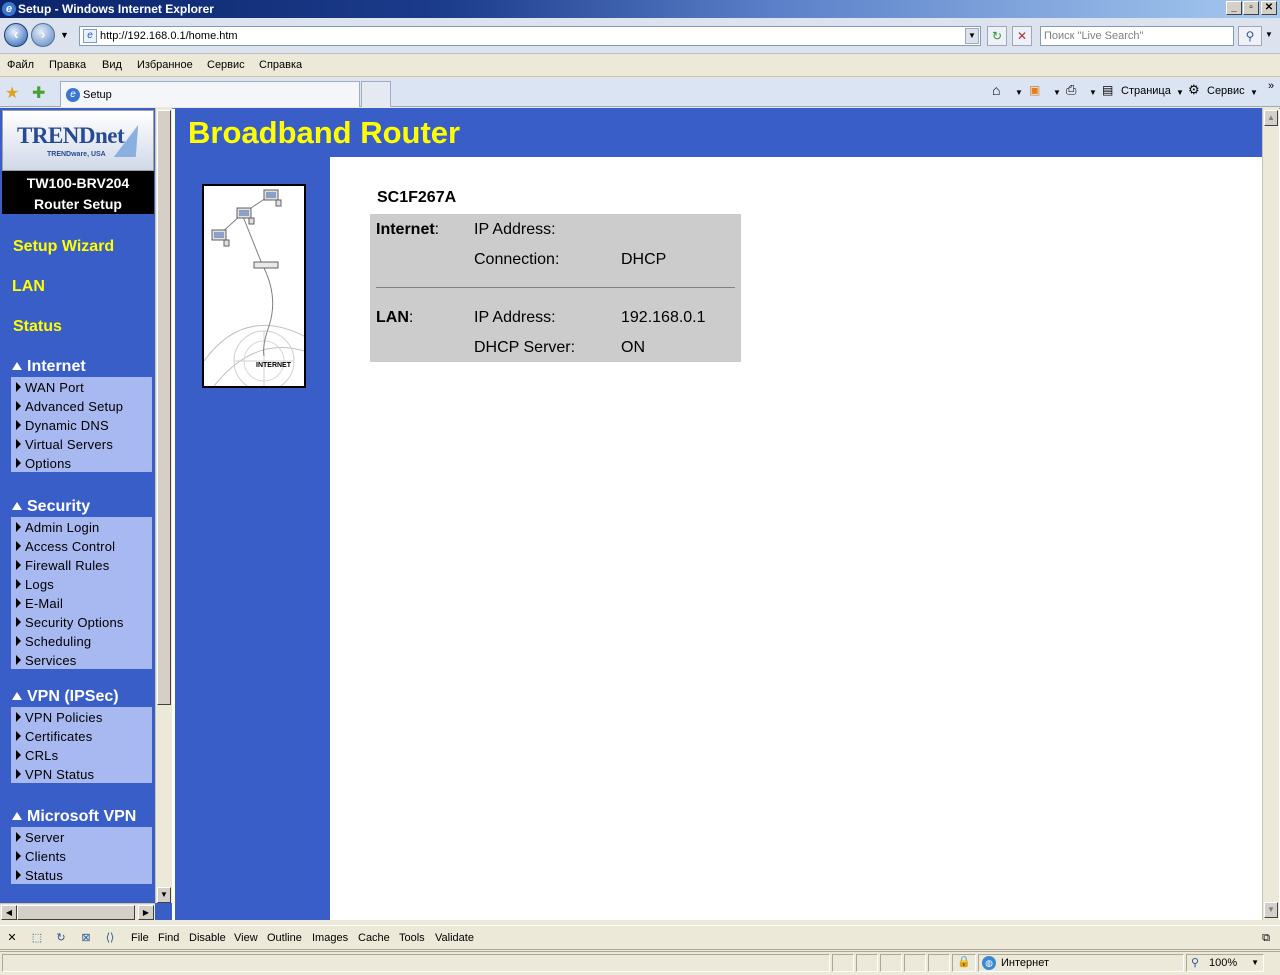 This screenshot has width=1280, height=975. I want to click on zoom-control: ⚲ 100% ▼, so click(1225, 963).